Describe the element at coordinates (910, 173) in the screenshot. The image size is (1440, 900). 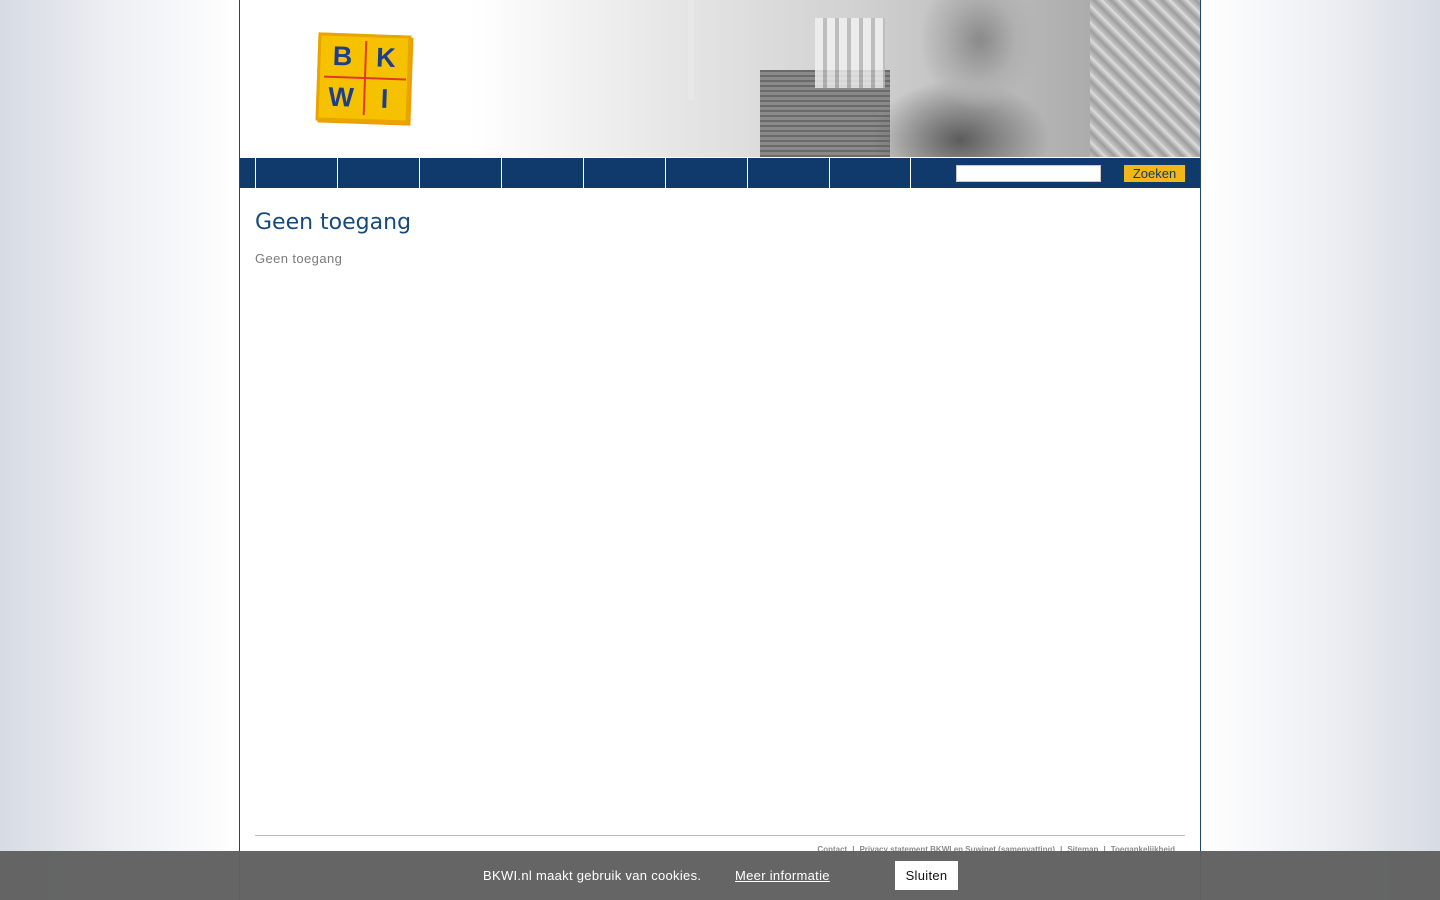
I see `nav-divider` at that location.